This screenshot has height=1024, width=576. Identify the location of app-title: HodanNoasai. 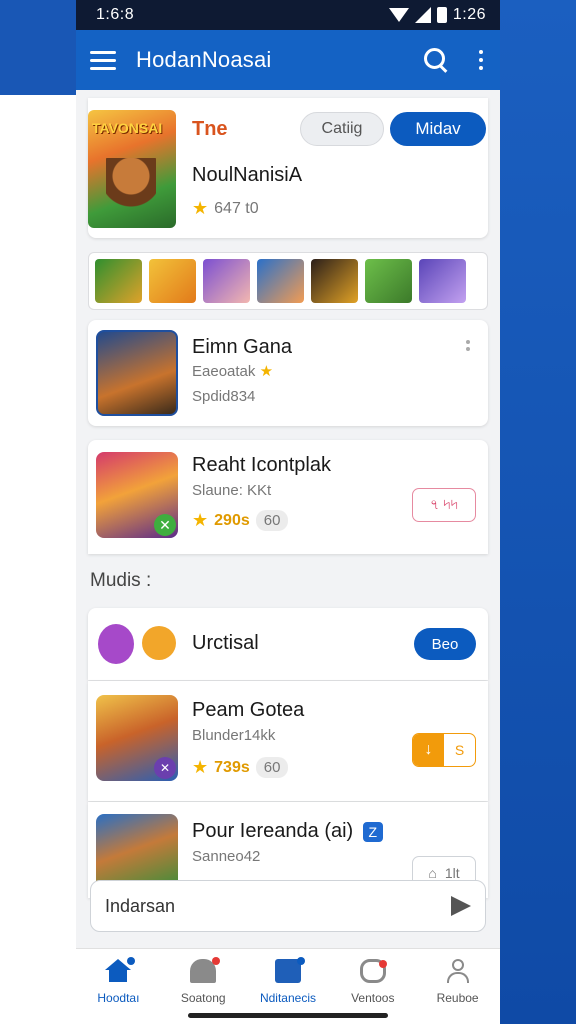
(204, 59).